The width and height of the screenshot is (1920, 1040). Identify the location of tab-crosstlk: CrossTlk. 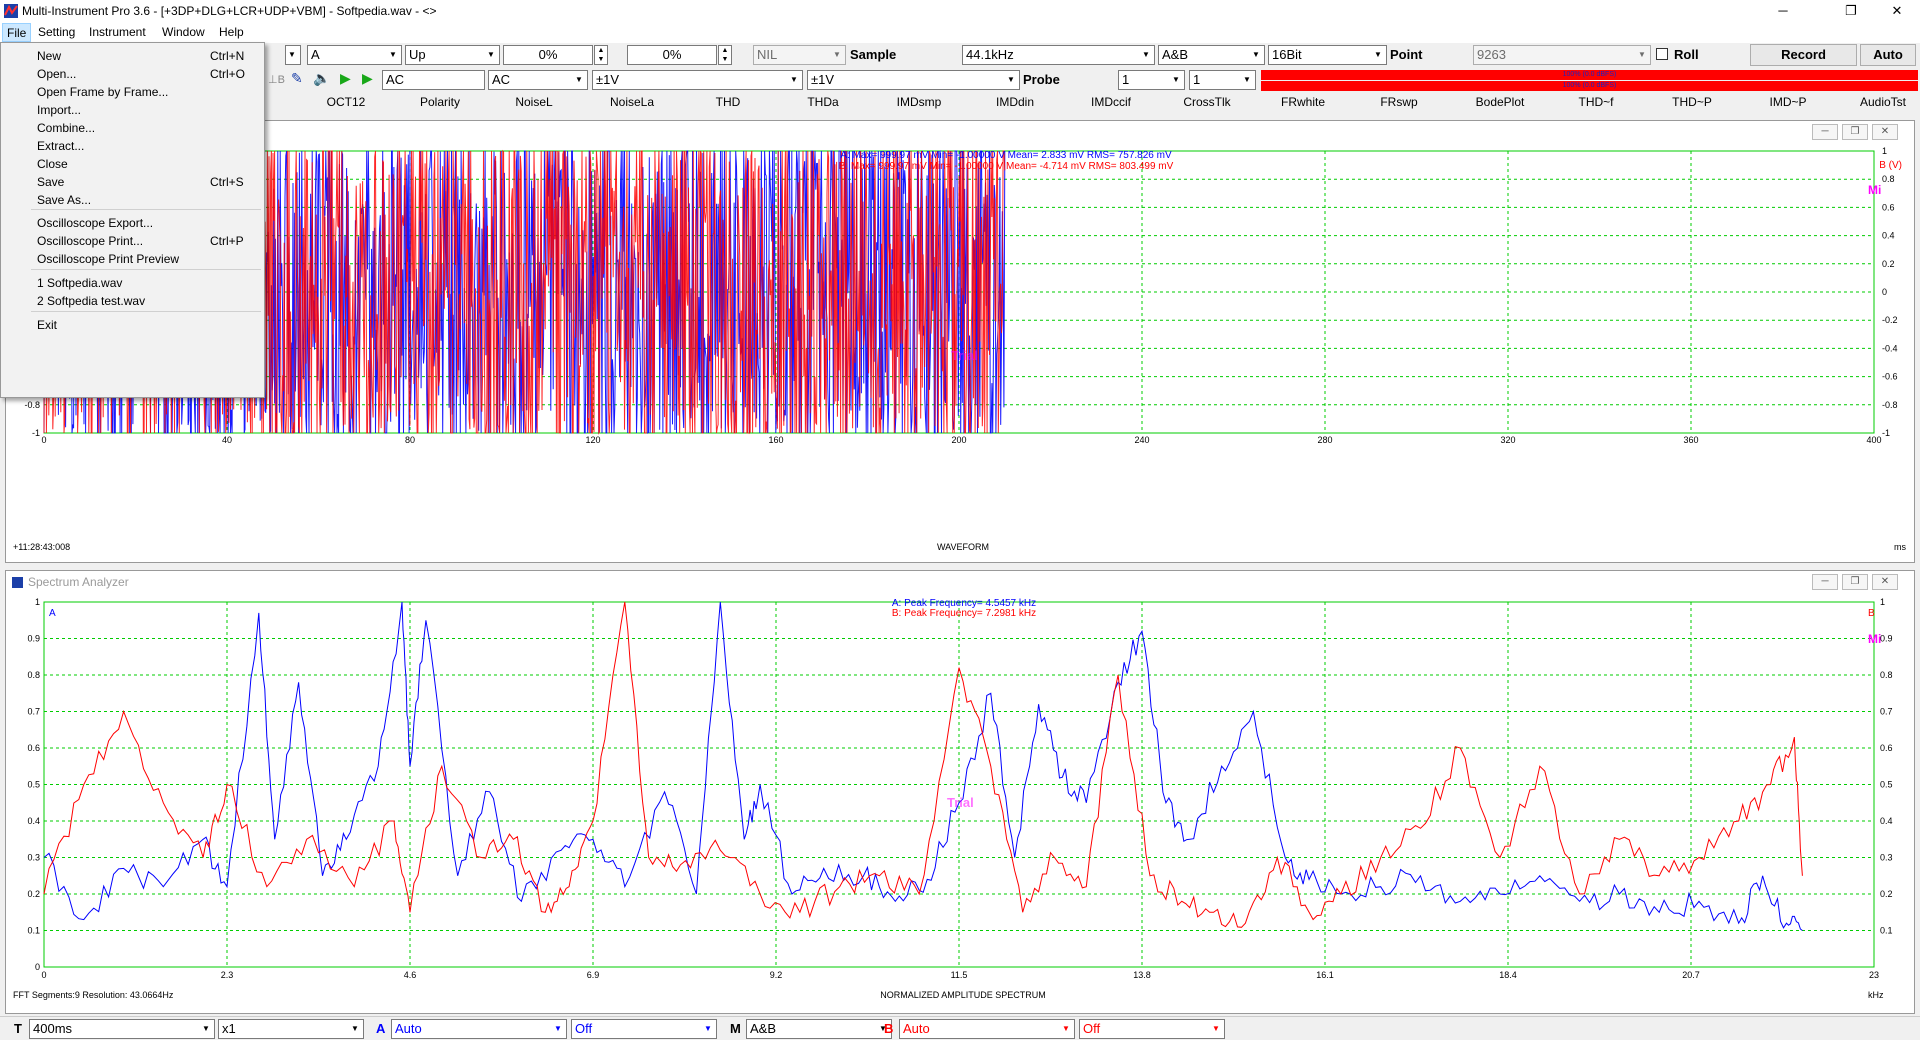
(1207, 104).